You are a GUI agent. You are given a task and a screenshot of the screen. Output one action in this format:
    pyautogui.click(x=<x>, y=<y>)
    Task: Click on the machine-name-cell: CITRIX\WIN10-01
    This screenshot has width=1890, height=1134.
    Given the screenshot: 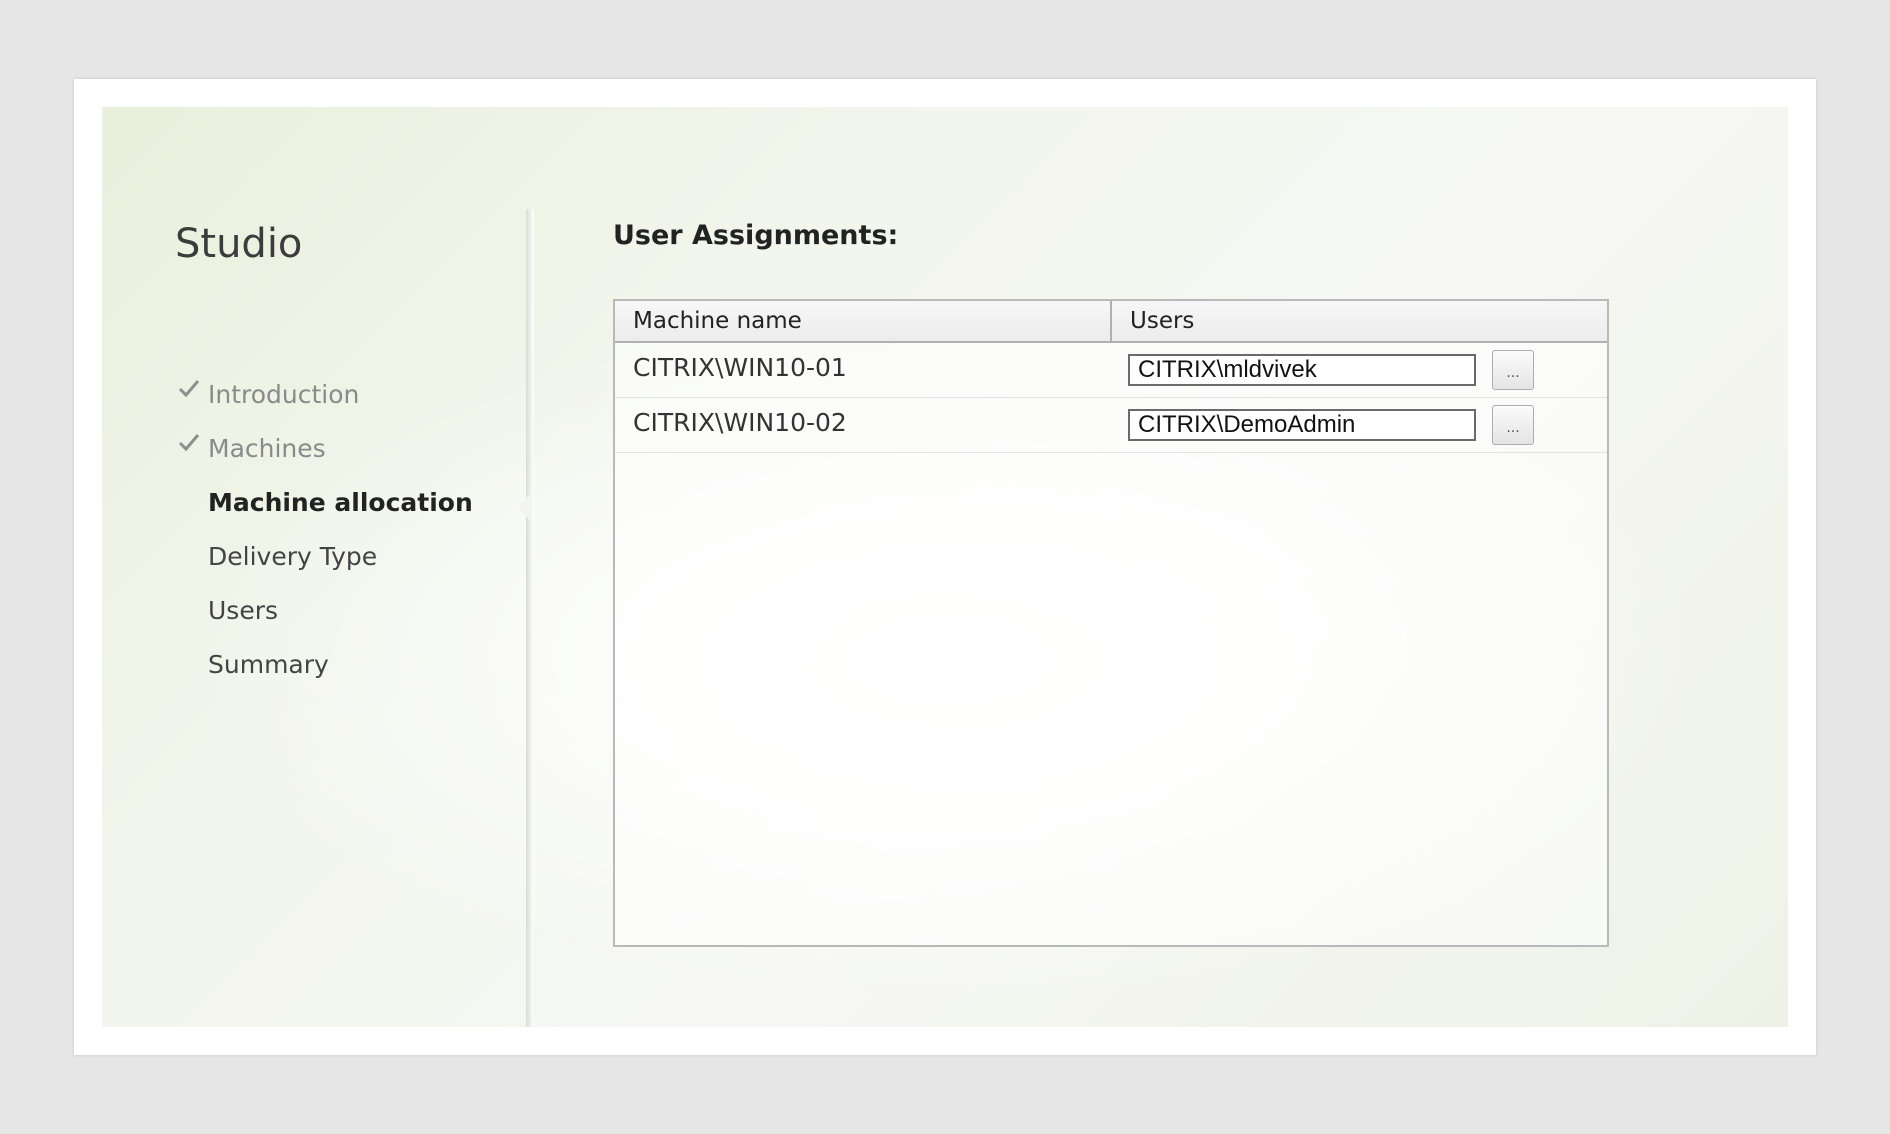 What is the action you would take?
    pyautogui.click(x=740, y=367)
    